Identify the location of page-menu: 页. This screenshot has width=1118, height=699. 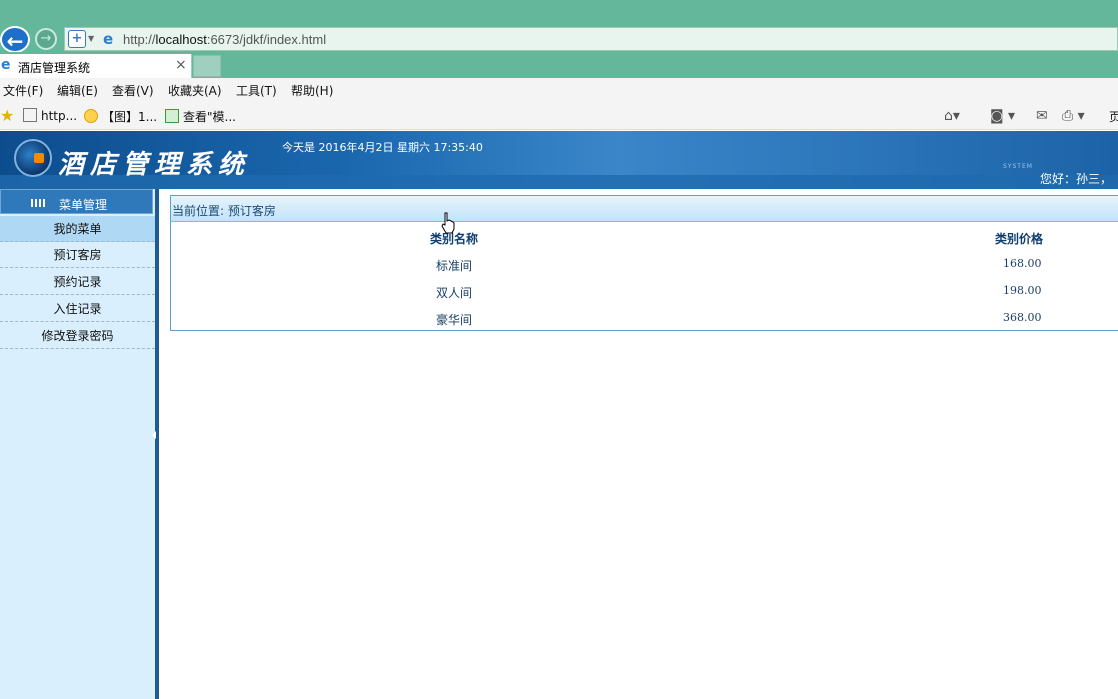
(1113, 116).